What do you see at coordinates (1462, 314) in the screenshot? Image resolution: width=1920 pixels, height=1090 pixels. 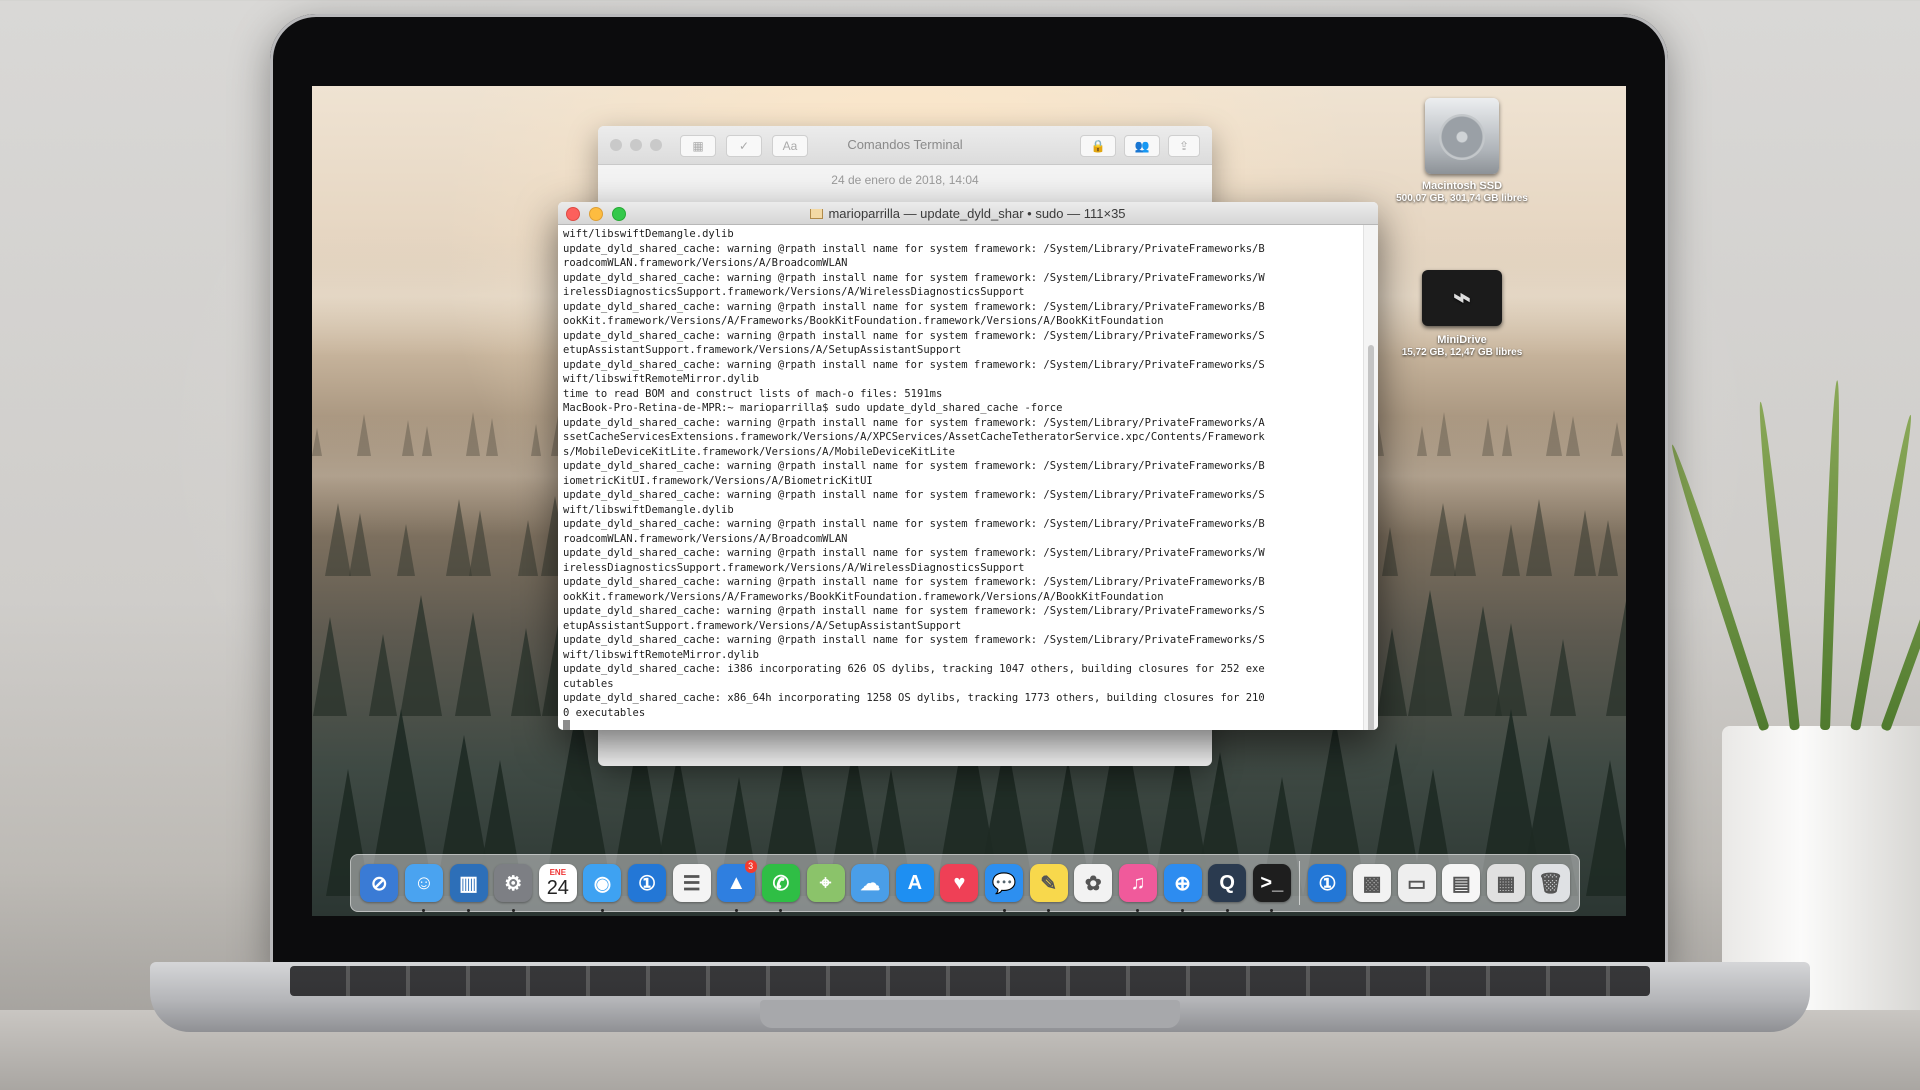 I see `desktop-icon-minidrive: ⌁ MiniDrive 15,72 GB, 12,47 GB libres` at bounding box center [1462, 314].